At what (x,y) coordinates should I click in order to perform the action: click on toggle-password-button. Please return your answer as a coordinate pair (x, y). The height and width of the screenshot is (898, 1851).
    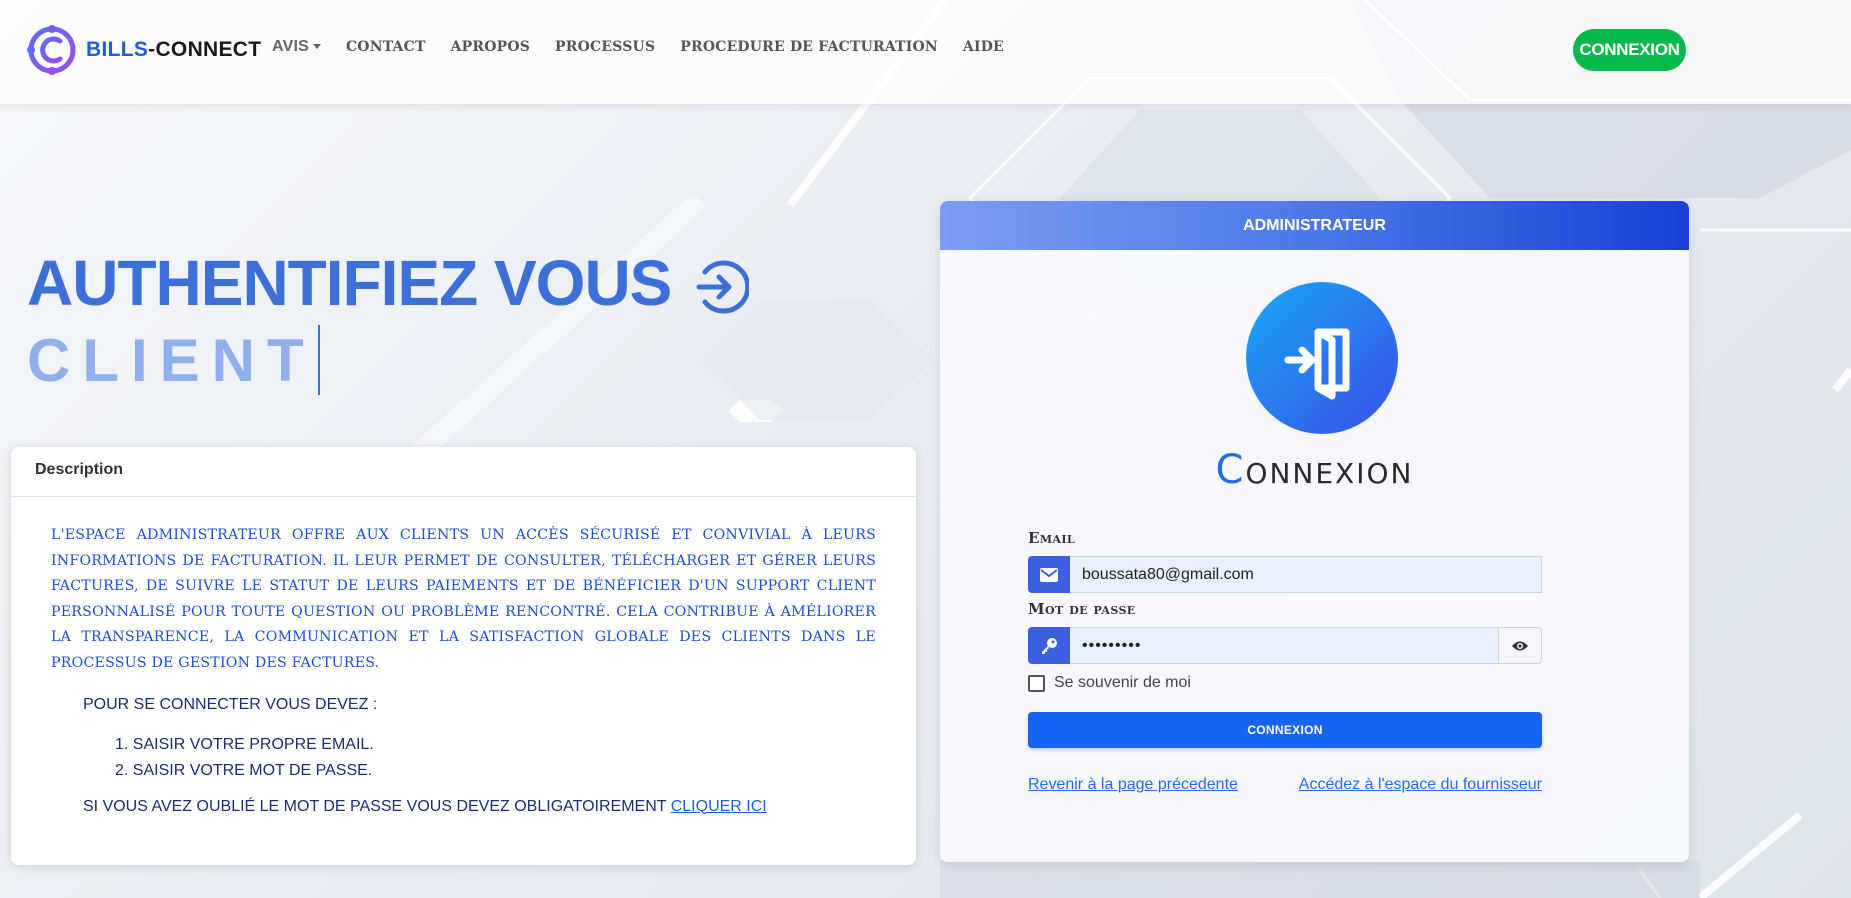
    Looking at the image, I should click on (1520, 645).